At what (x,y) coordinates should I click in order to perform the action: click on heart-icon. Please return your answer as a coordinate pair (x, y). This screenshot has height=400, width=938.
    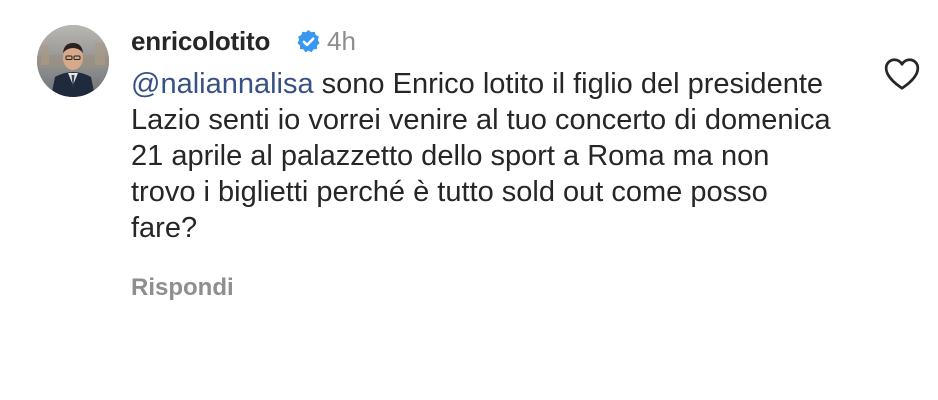
    Looking at the image, I should click on (902, 74).